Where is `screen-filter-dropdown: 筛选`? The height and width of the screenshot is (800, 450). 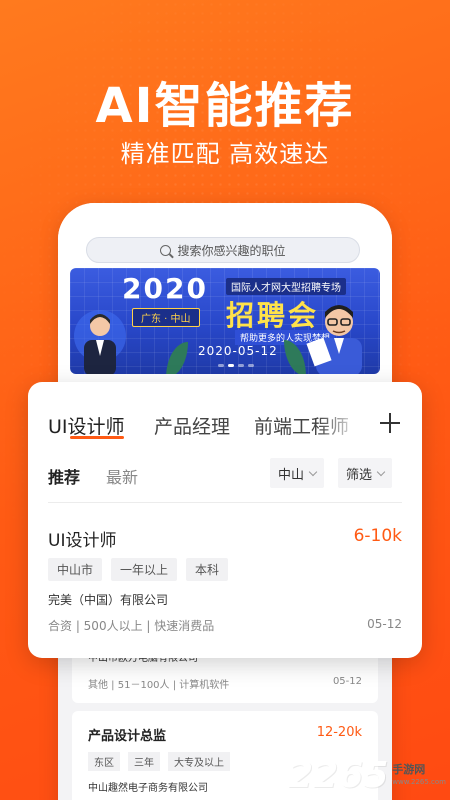
screen-filter-dropdown: 筛选 is located at coordinates (365, 473).